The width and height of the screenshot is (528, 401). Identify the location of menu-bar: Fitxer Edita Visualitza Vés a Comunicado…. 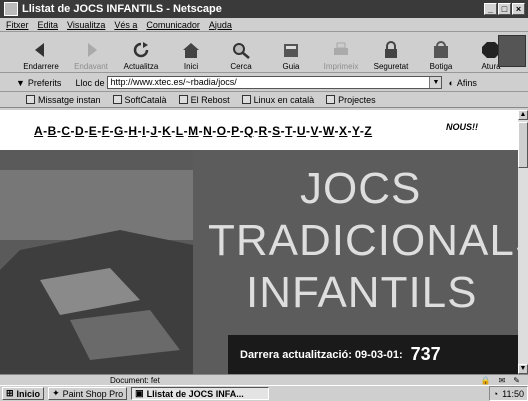
(264, 25).